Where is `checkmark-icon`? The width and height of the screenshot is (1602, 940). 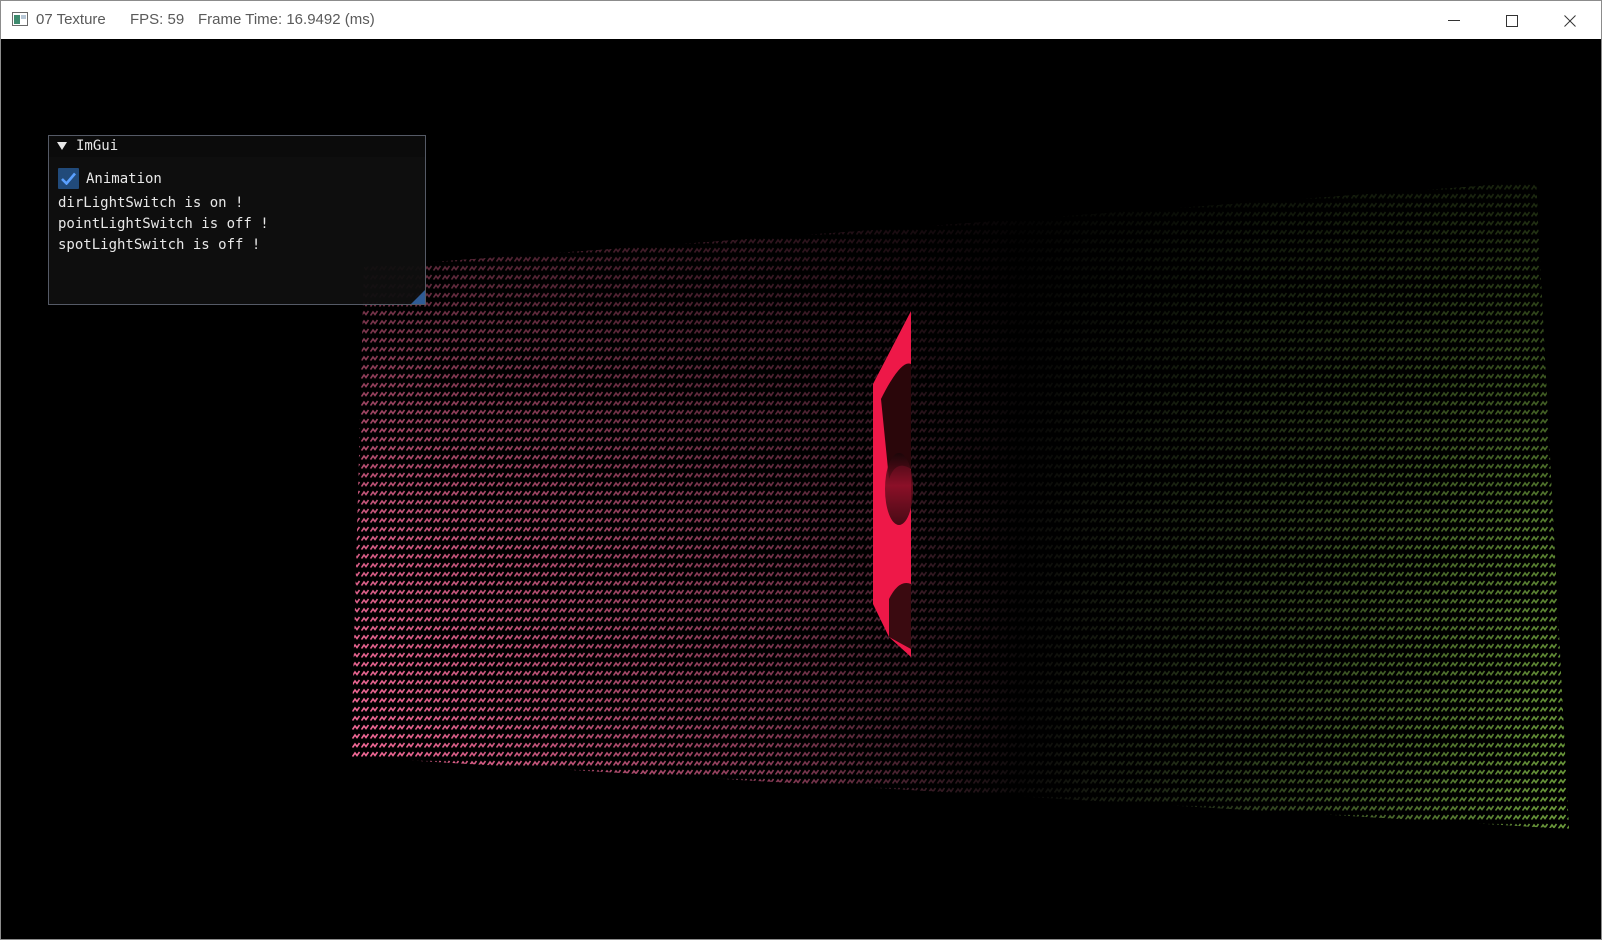 checkmark-icon is located at coordinates (68, 178).